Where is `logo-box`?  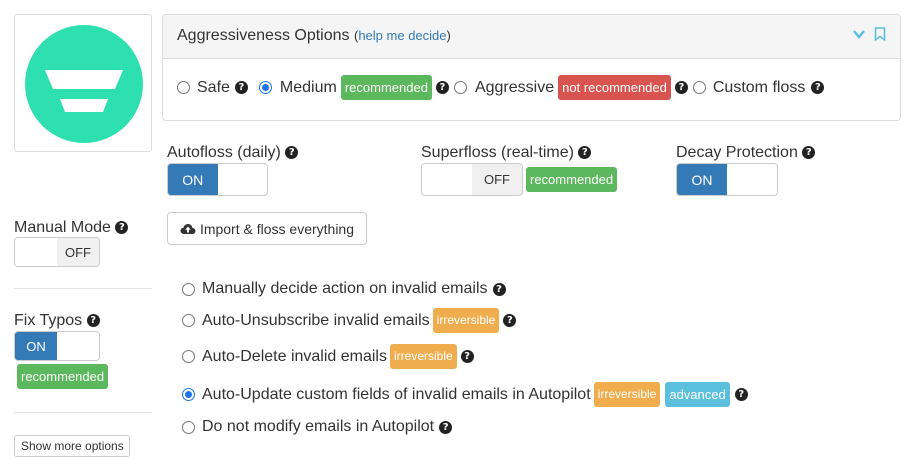
logo-box is located at coordinates (83, 83).